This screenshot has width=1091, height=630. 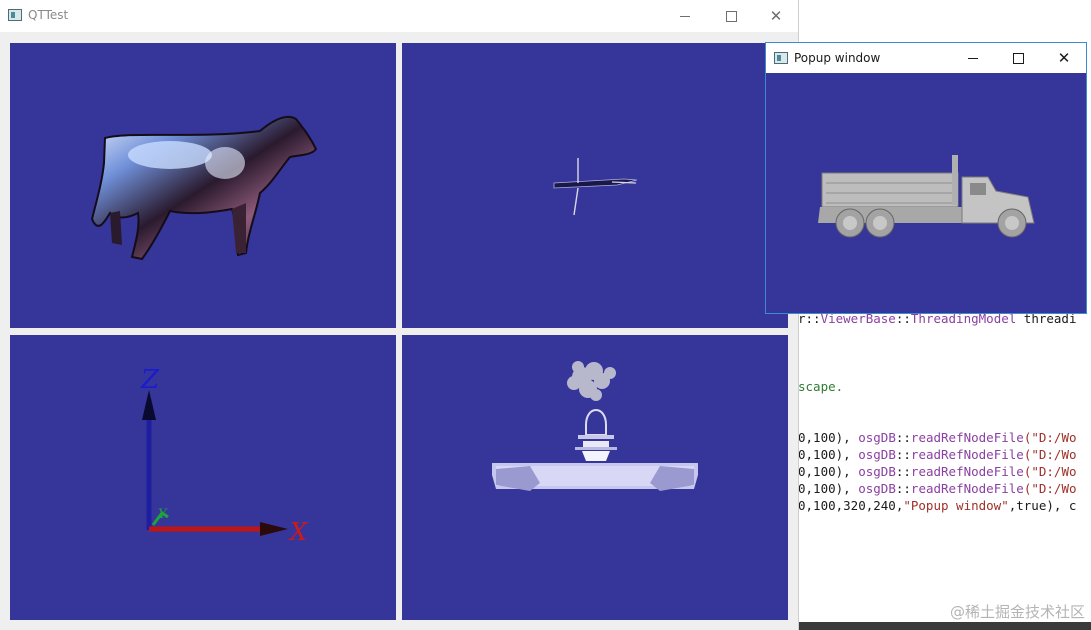 What do you see at coordinates (299, 532) in the screenshot?
I see `x-axis-label: X` at bounding box center [299, 532].